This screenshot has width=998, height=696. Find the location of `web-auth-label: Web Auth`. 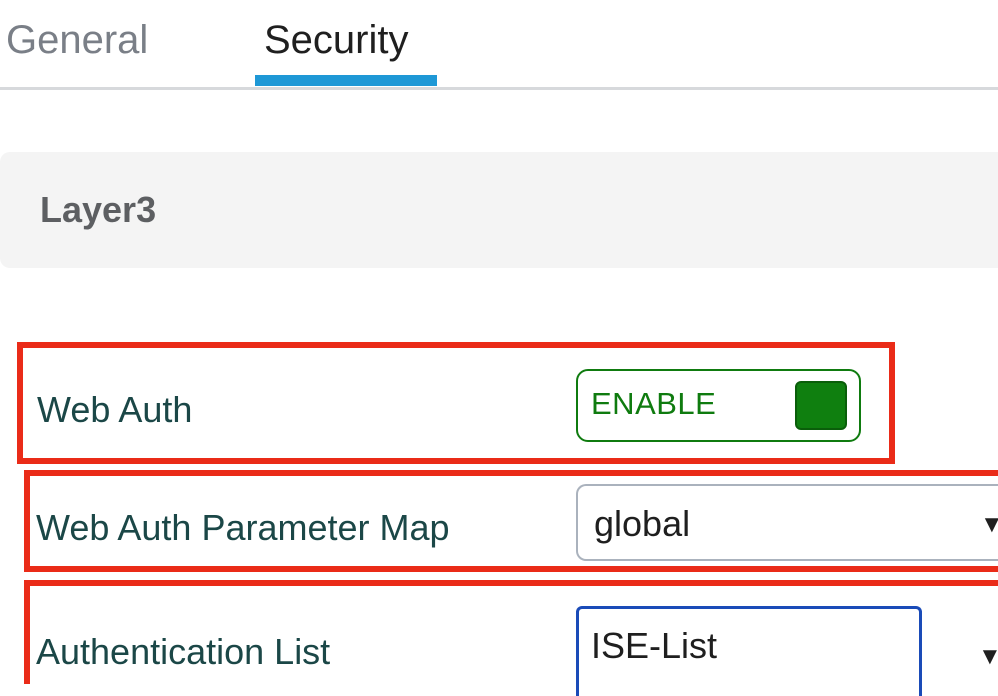

web-auth-label: Web Auth is located at coordinates (115, 409).